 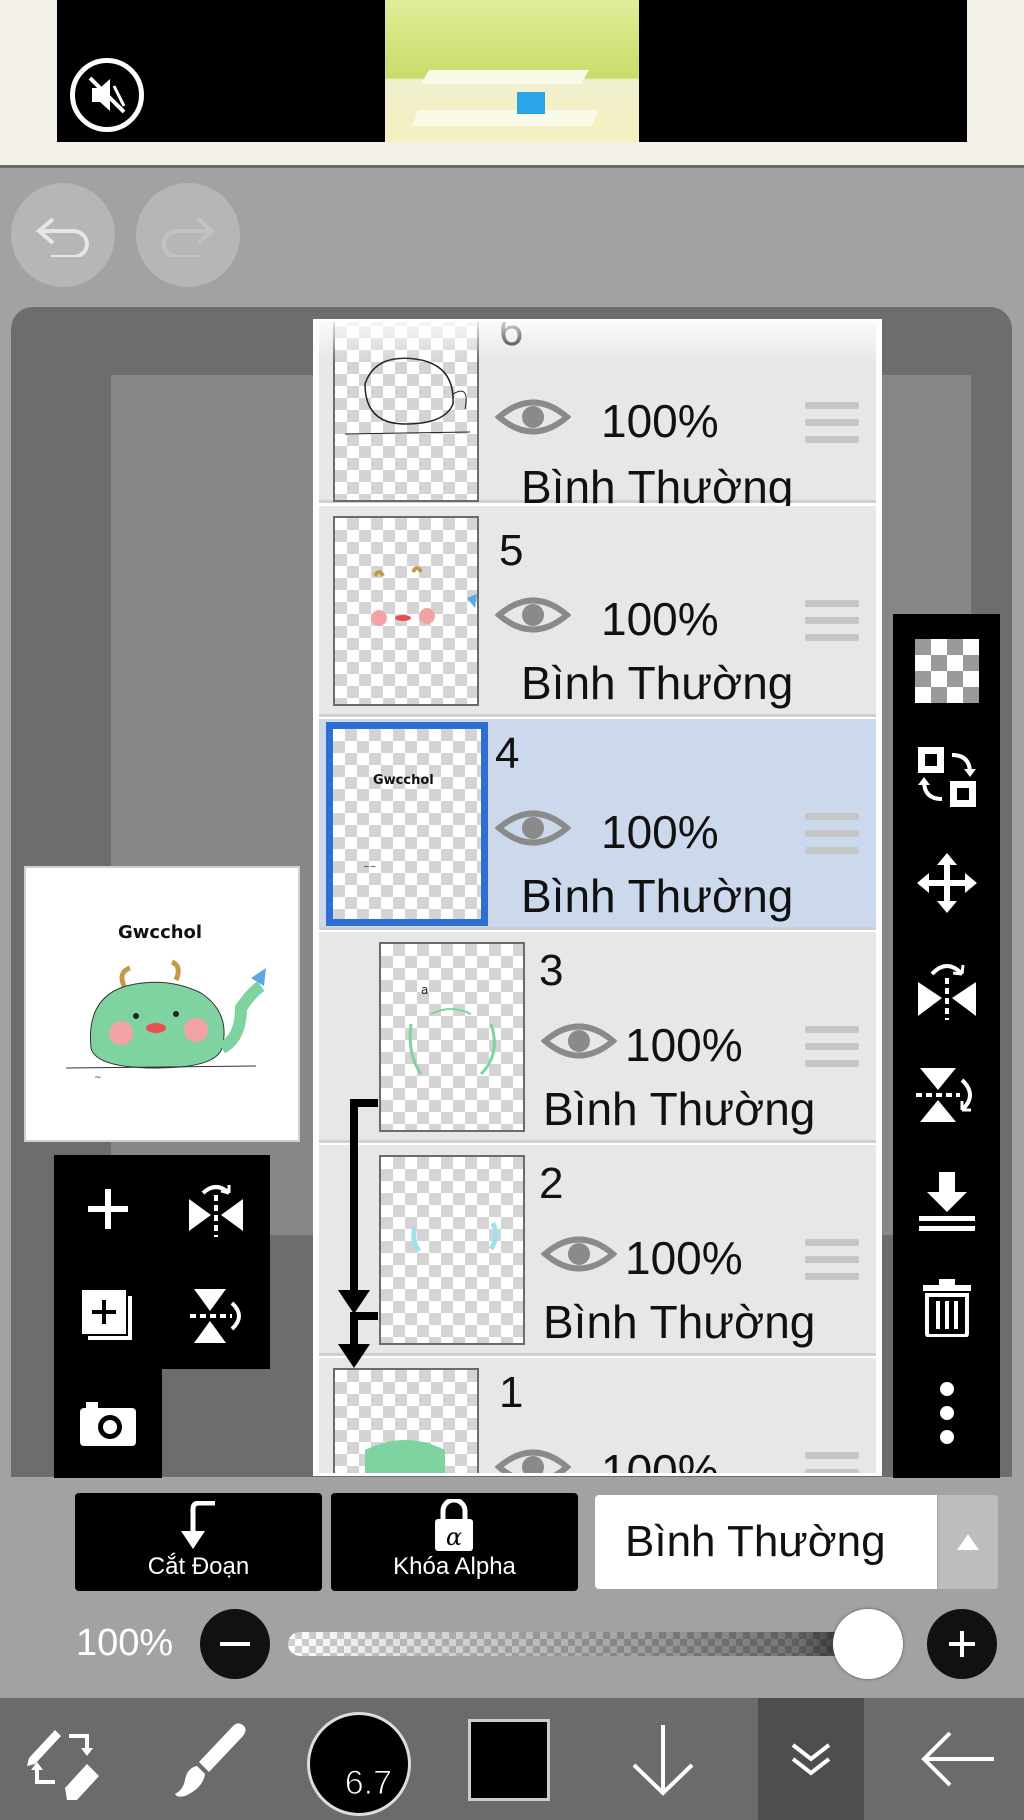 I want to click on color-swatch-button, so click(x=509, y=1760).